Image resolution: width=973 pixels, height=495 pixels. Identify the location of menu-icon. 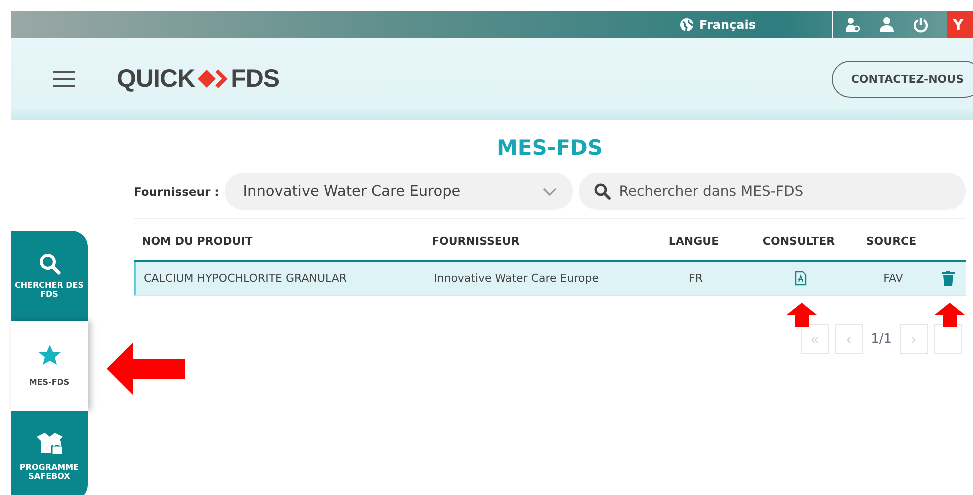
(64, 79).